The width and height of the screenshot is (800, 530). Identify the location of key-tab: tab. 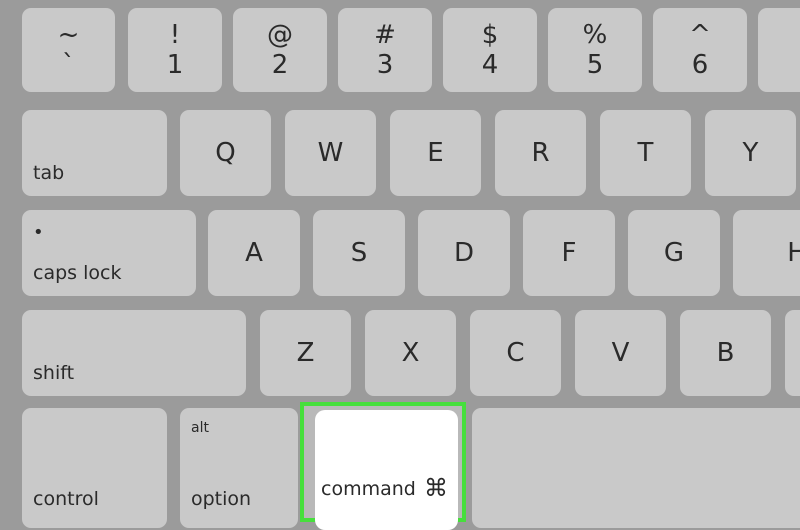
(94, 153).